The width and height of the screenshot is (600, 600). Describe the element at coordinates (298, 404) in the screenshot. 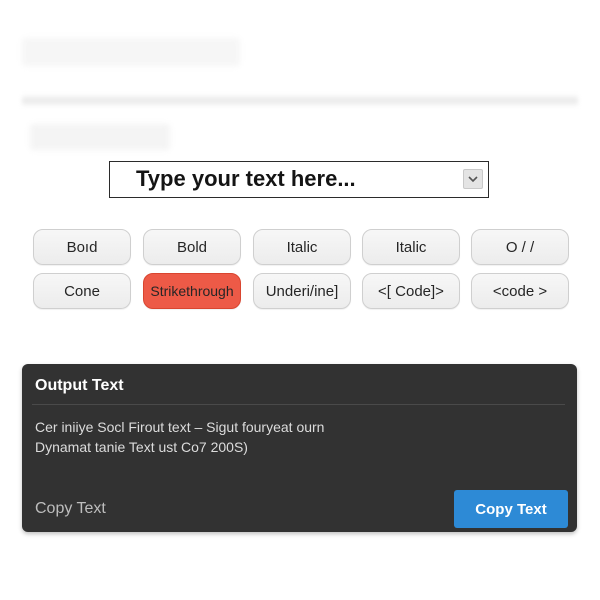

I see `output-divider` at that location.